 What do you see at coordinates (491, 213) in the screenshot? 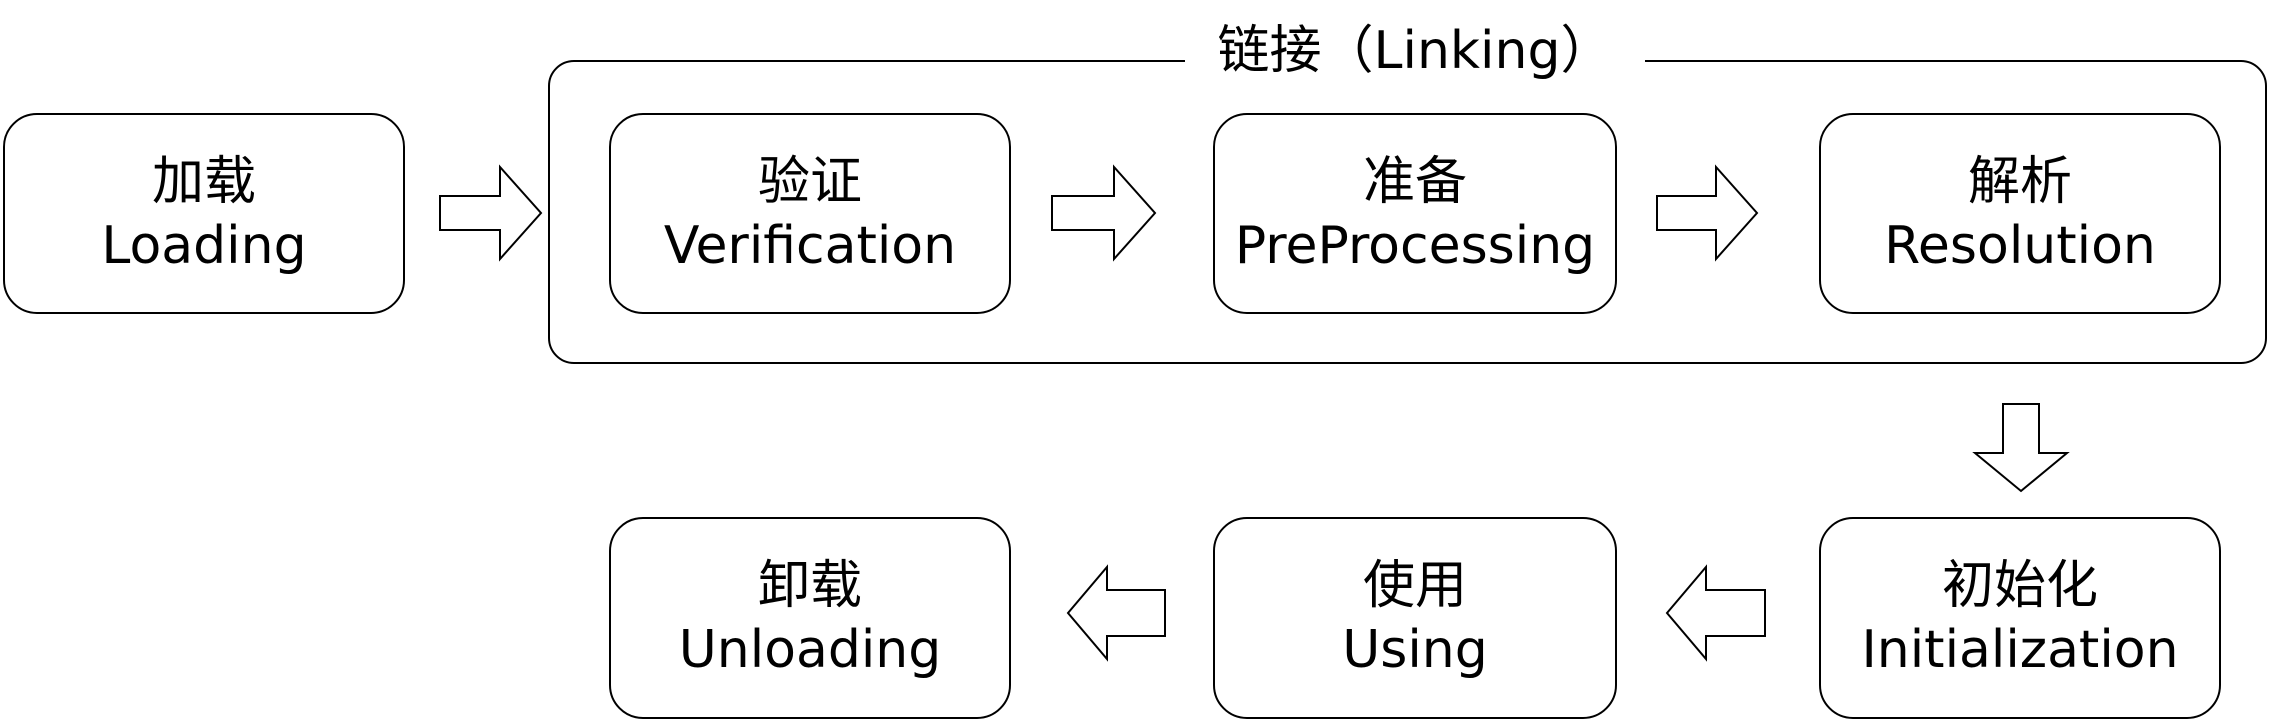
I see `arrow-right-loading-to-verification` at bounding box center [491, 213].